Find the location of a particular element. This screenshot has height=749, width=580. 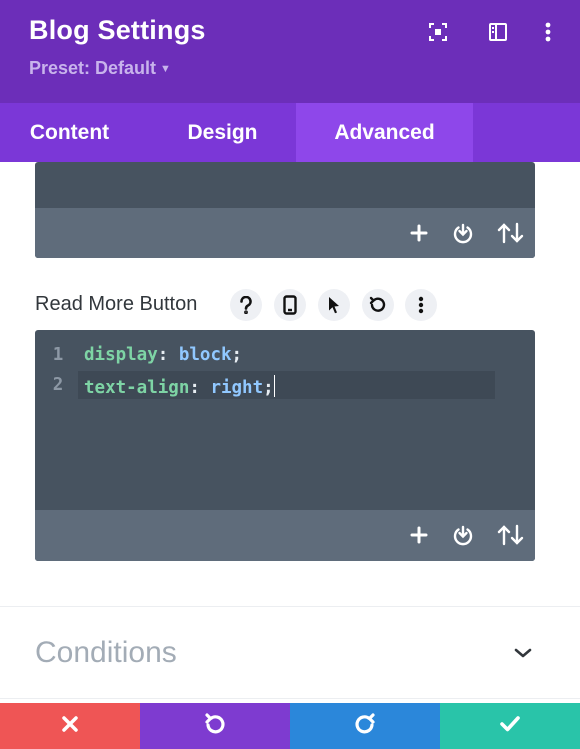

redo-icon is located at coordinates (365, 726).